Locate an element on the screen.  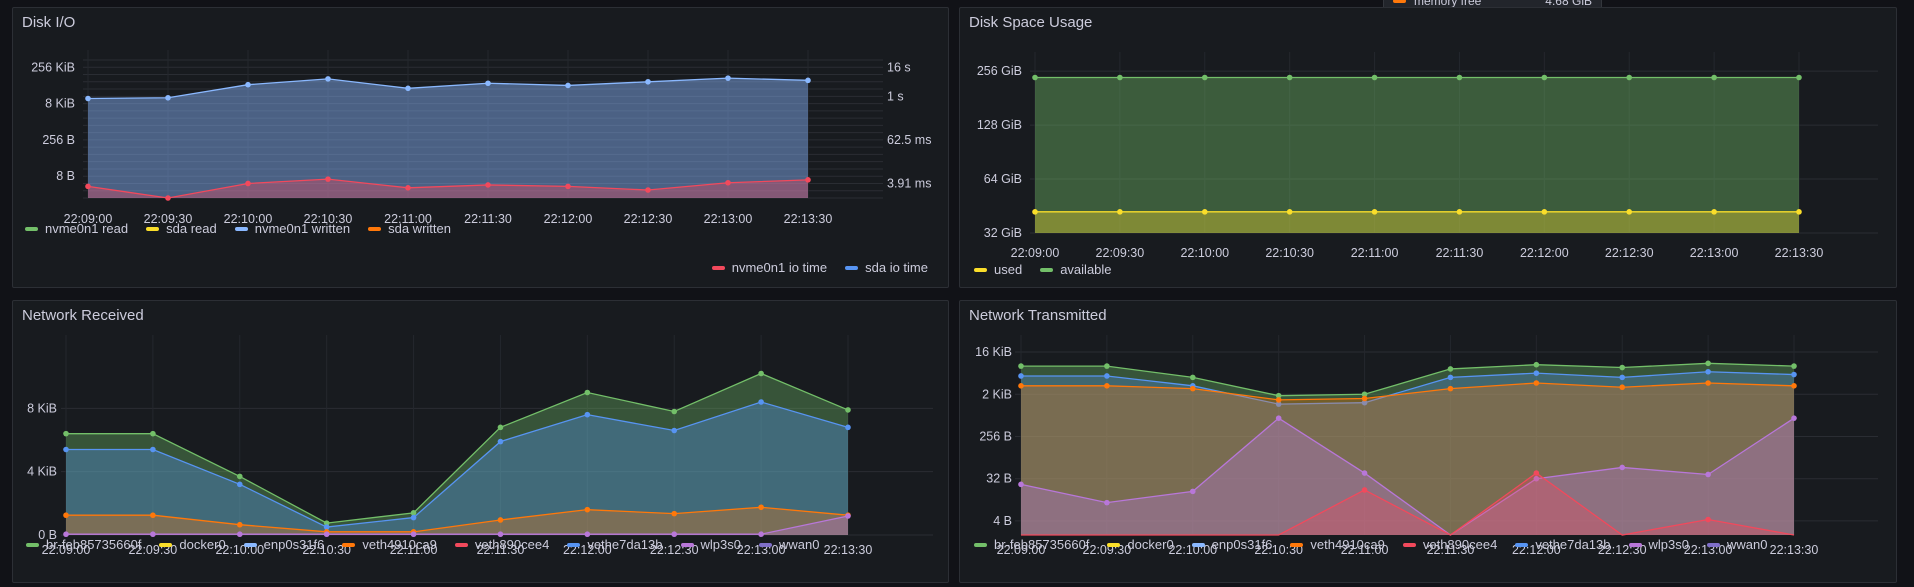
legend-bottom: nvme0n1 io time sda io time is located at coordinates (819, 267).